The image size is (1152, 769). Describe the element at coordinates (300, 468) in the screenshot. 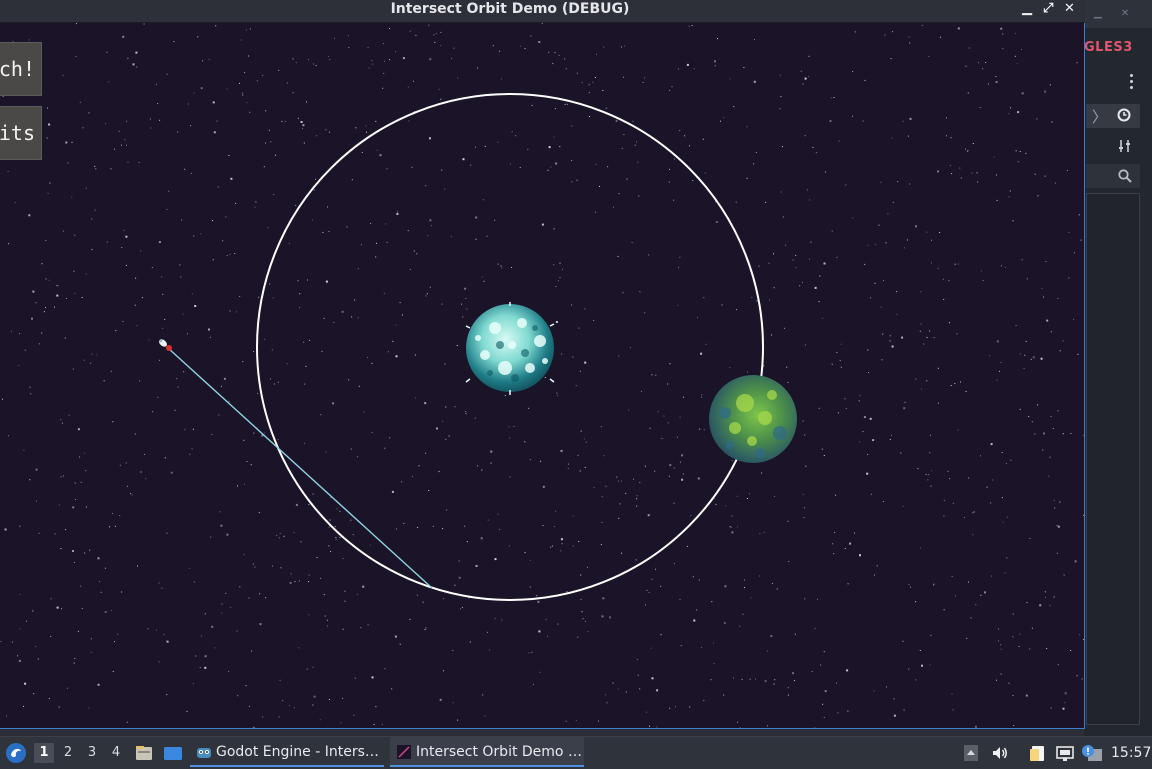

I see `trajectory-line` at that location.